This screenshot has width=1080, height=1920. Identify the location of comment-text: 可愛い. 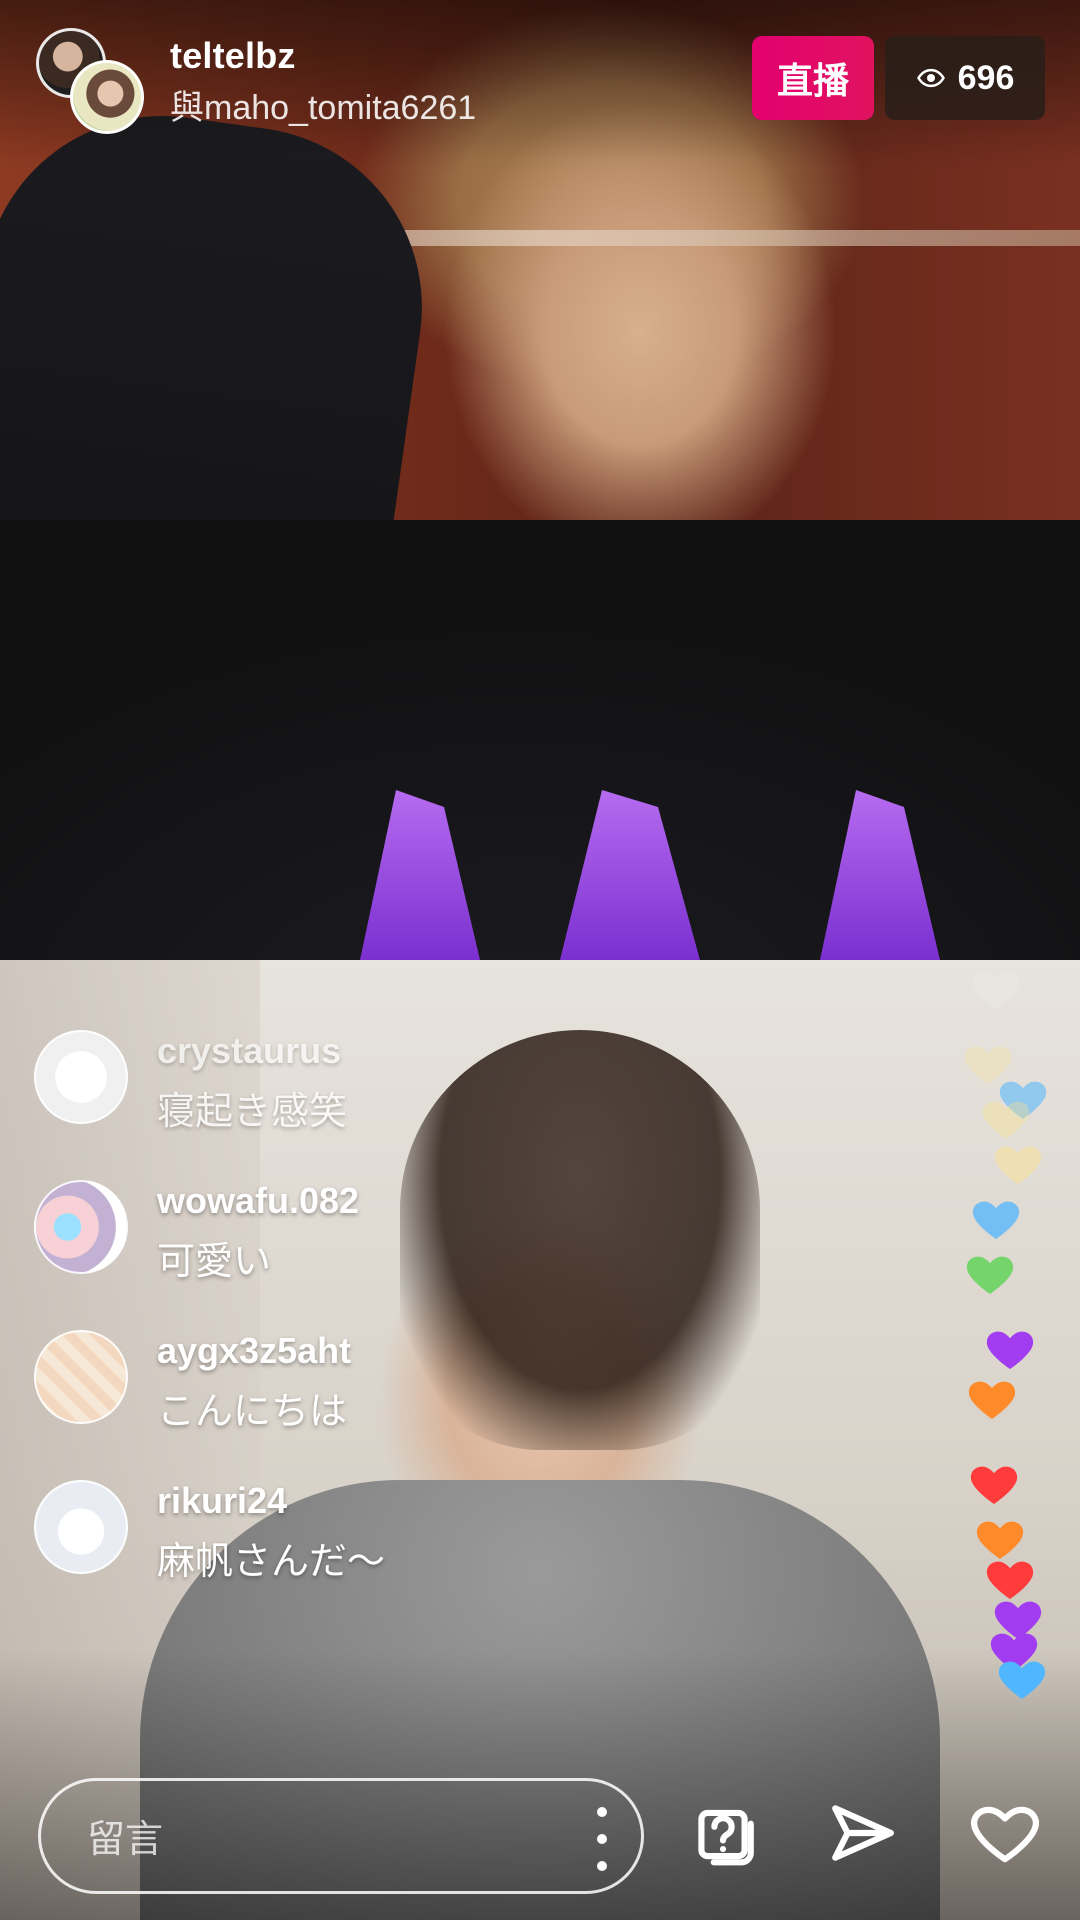
(214, 1262).